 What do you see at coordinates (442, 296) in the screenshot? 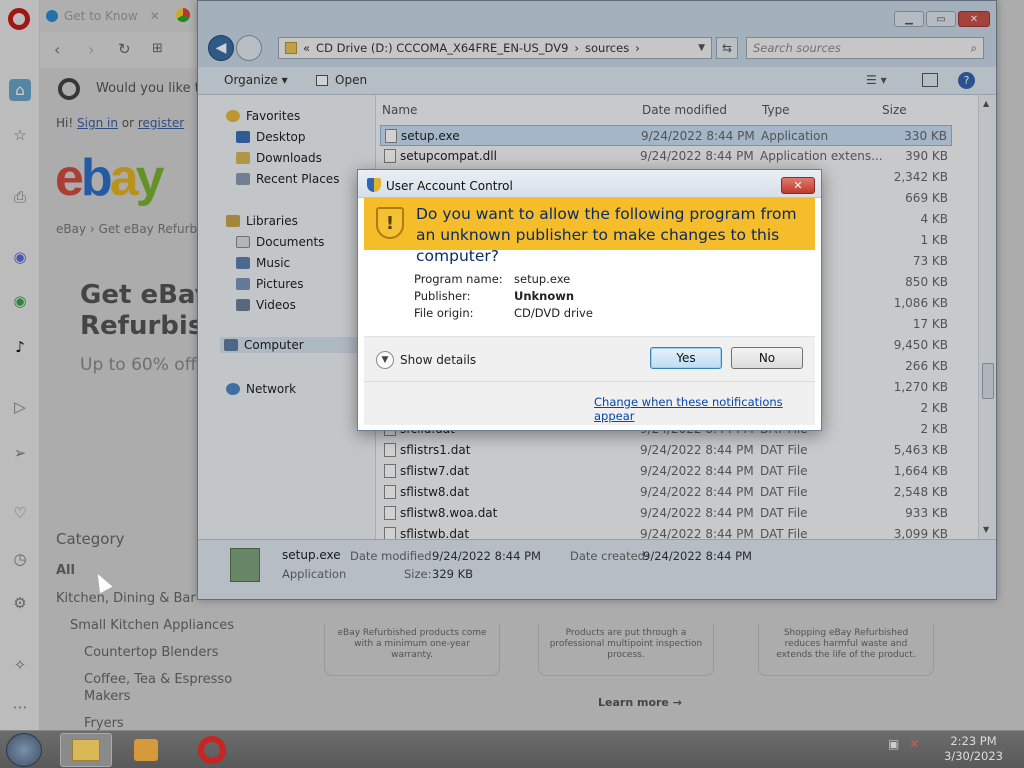
I see `publisher-label: Publisher:` at bounding box center [442, 296].